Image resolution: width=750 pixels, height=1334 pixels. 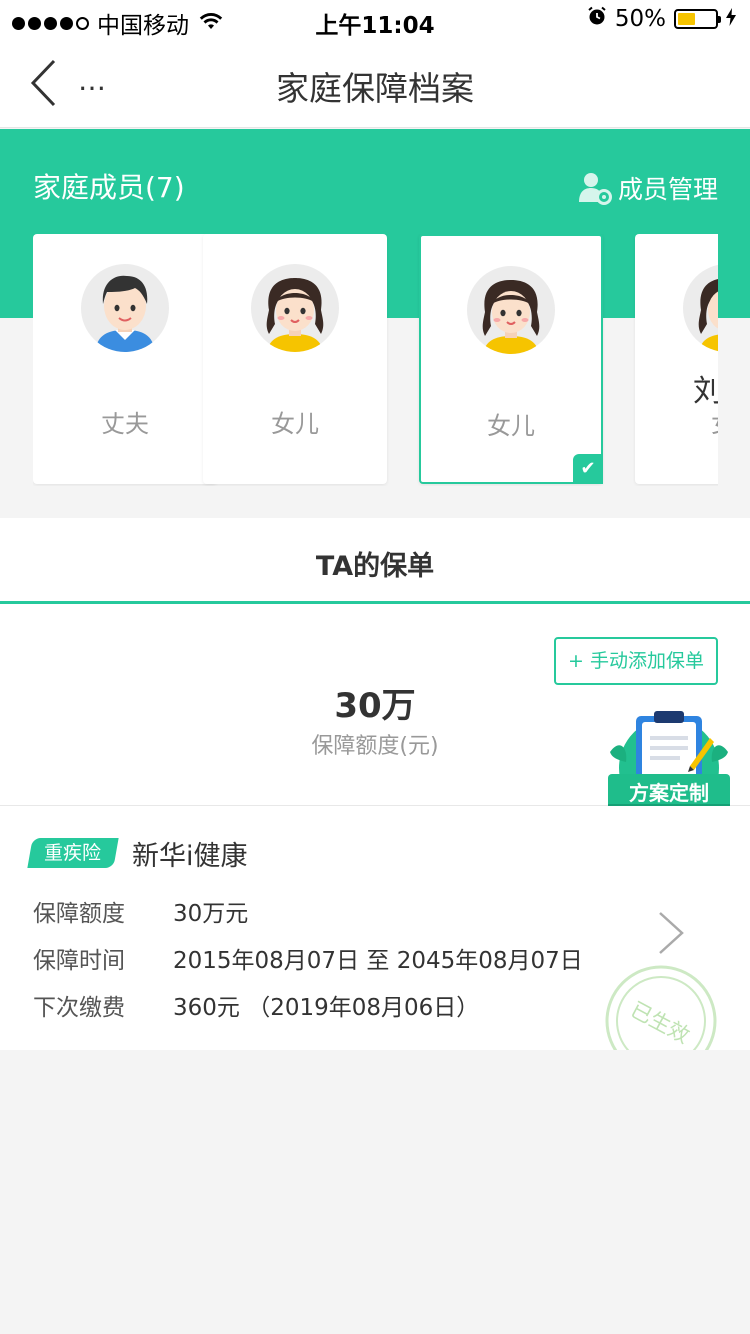 I want to click on status-stamp-label: 已生效, so click(x=660, y=1022).